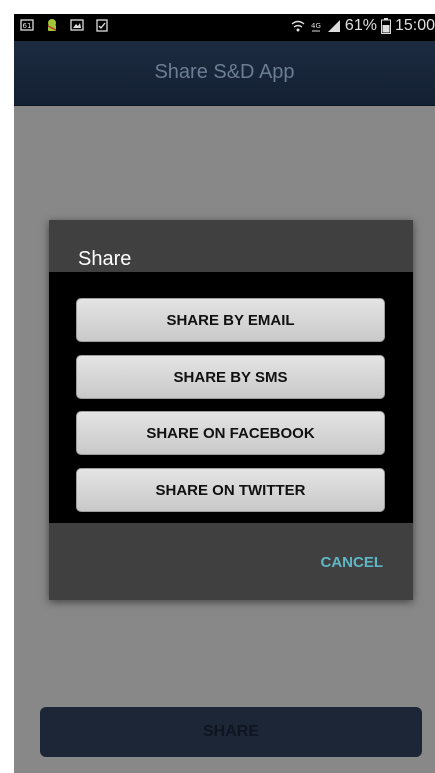  I want to click on share-by-email-button: SHARE BY EMAIL, so click(230, 320).